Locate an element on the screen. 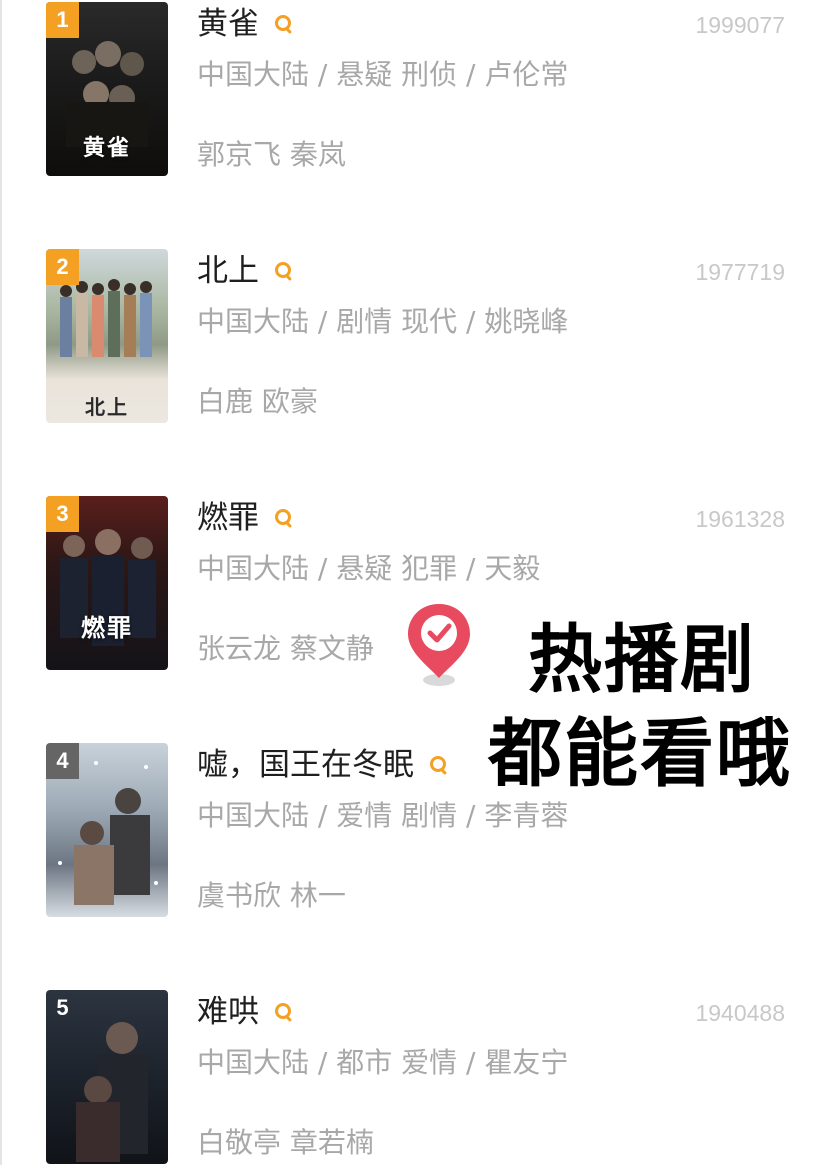 The height and width of the screenshot is (1168, 828). rank-badge: 4 is located at coordinates (62, 761).